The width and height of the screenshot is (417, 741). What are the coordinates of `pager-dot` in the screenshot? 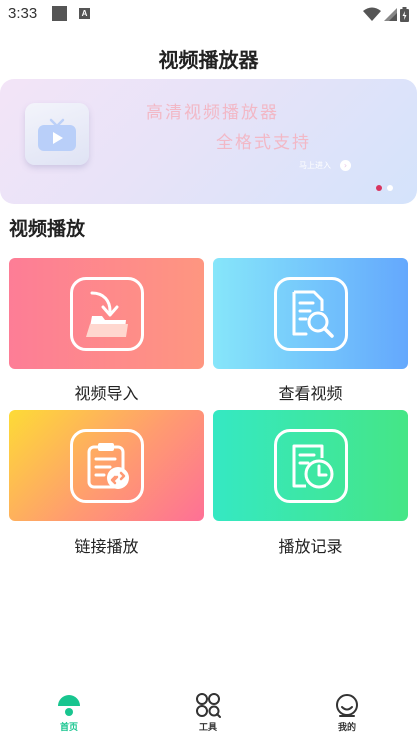 It's located at (390, 188).